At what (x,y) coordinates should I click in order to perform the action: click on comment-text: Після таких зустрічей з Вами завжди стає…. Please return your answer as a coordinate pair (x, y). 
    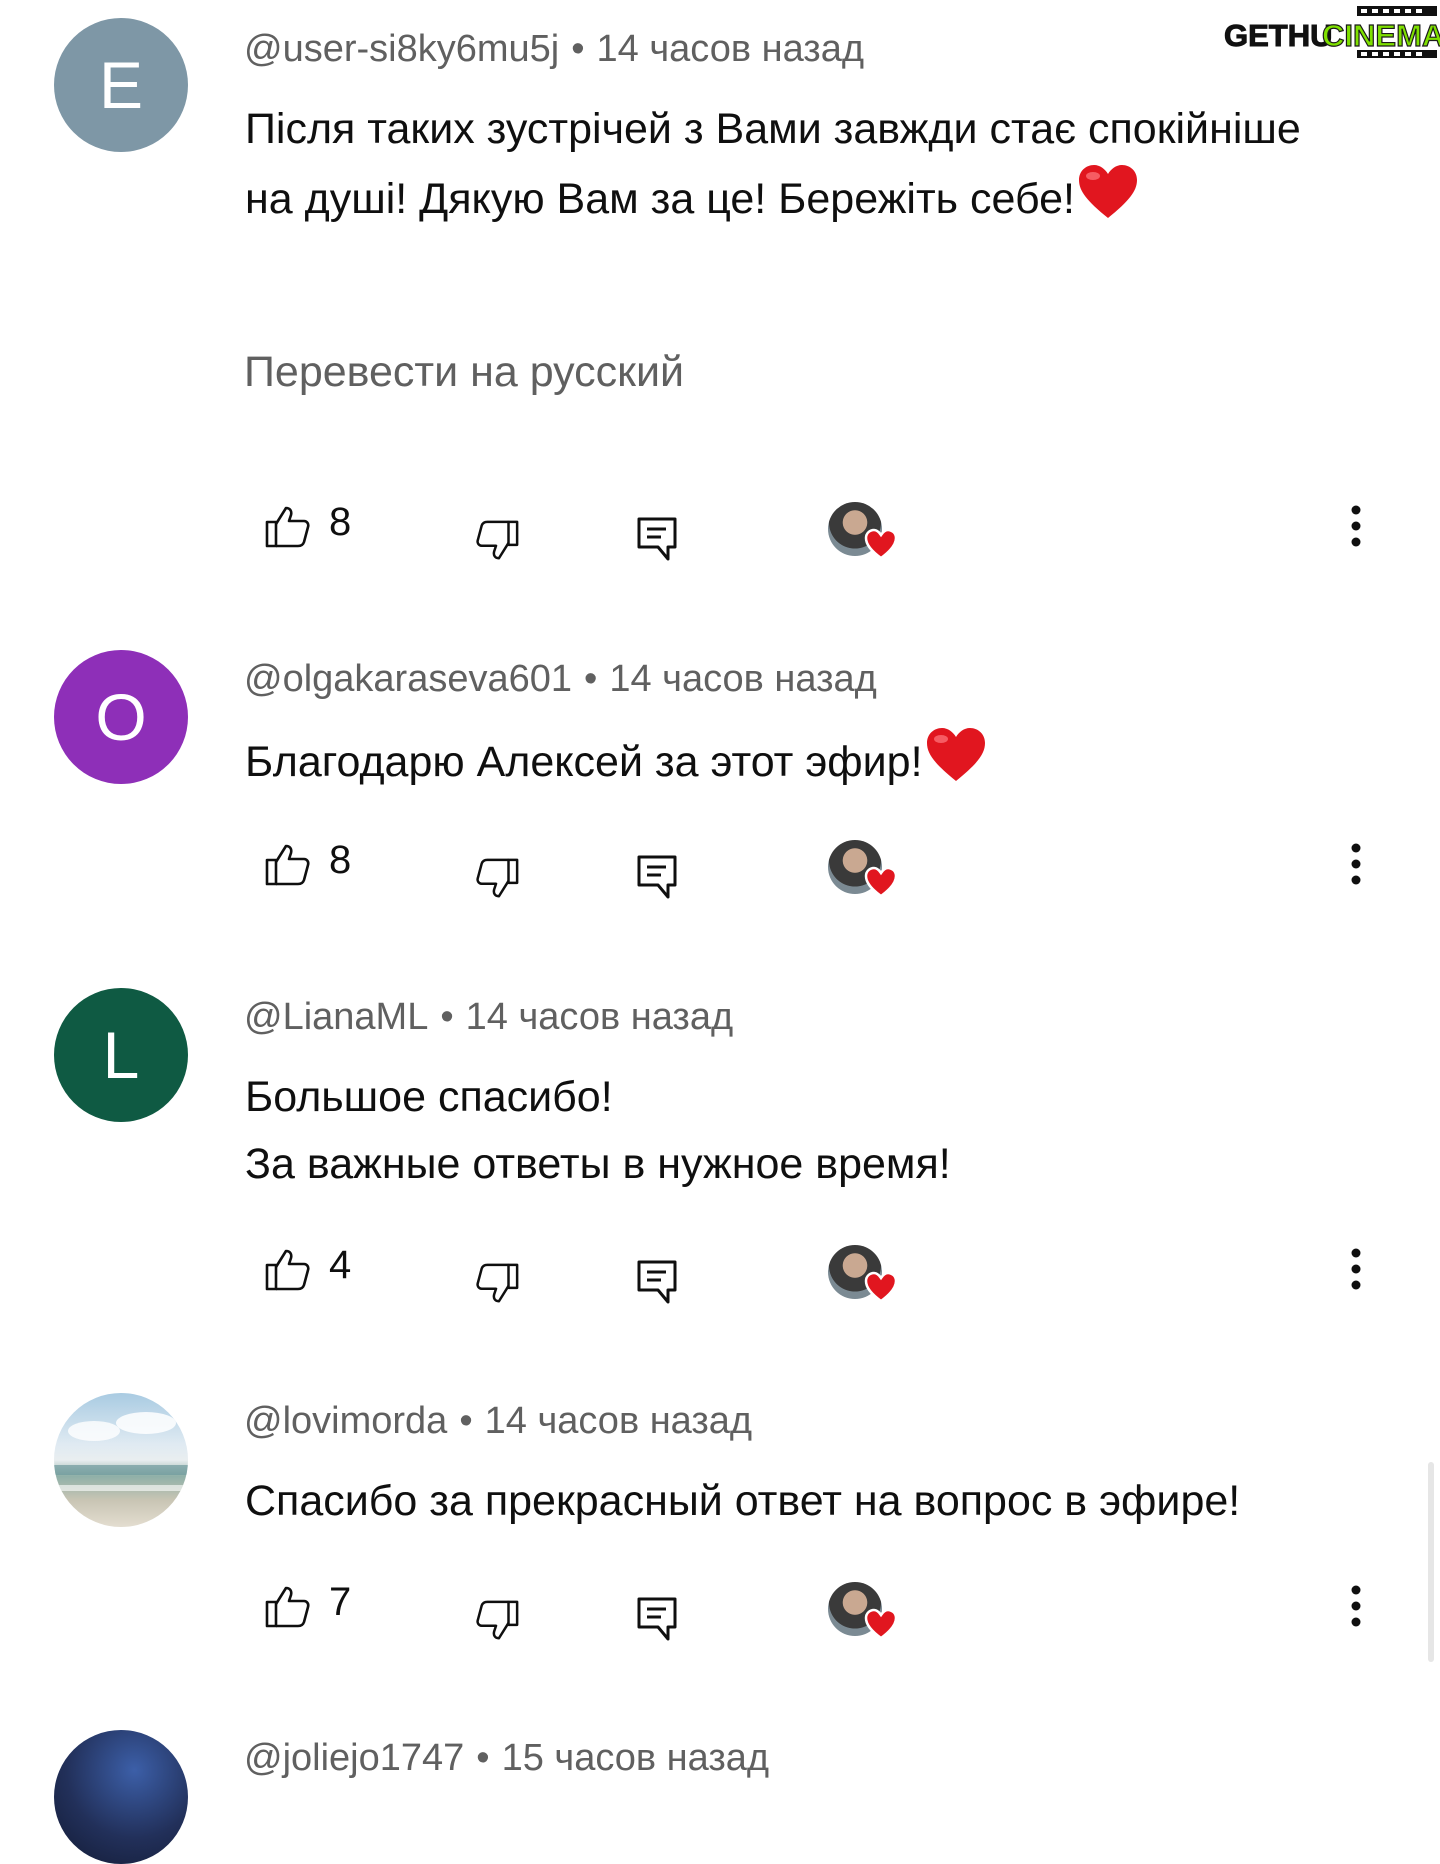
    Looking at the image, I should click on (795, 168).